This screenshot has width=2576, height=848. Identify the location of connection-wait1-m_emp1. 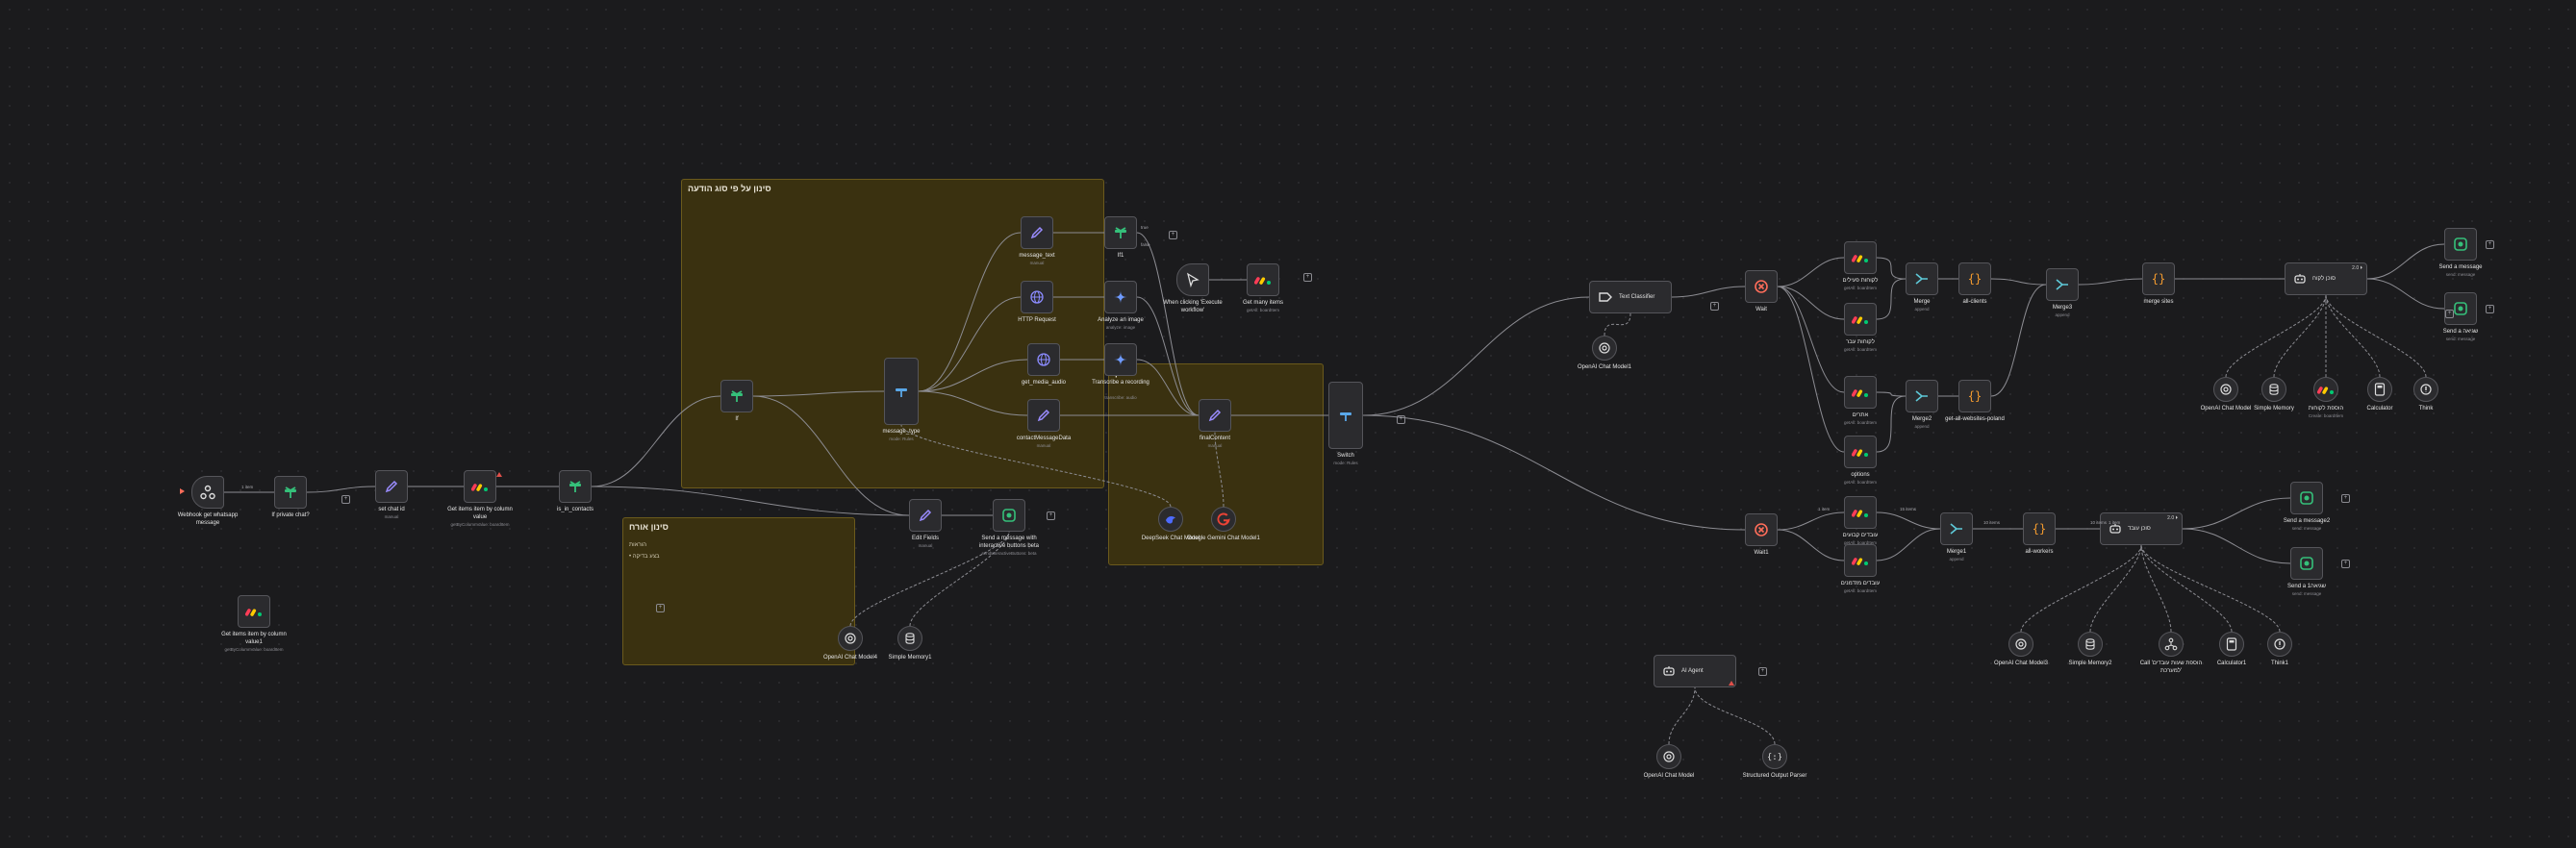
(1811, 521).